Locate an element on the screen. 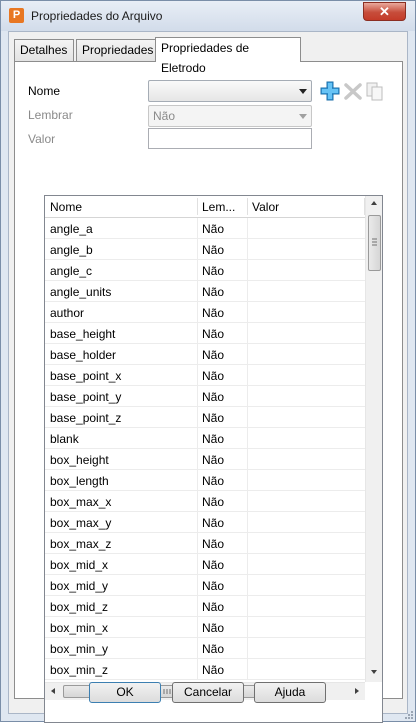 Image resolution: width=416 pixels, height=723 pixels. table-row: base_point_y Não is located at coordinates (205, 396).